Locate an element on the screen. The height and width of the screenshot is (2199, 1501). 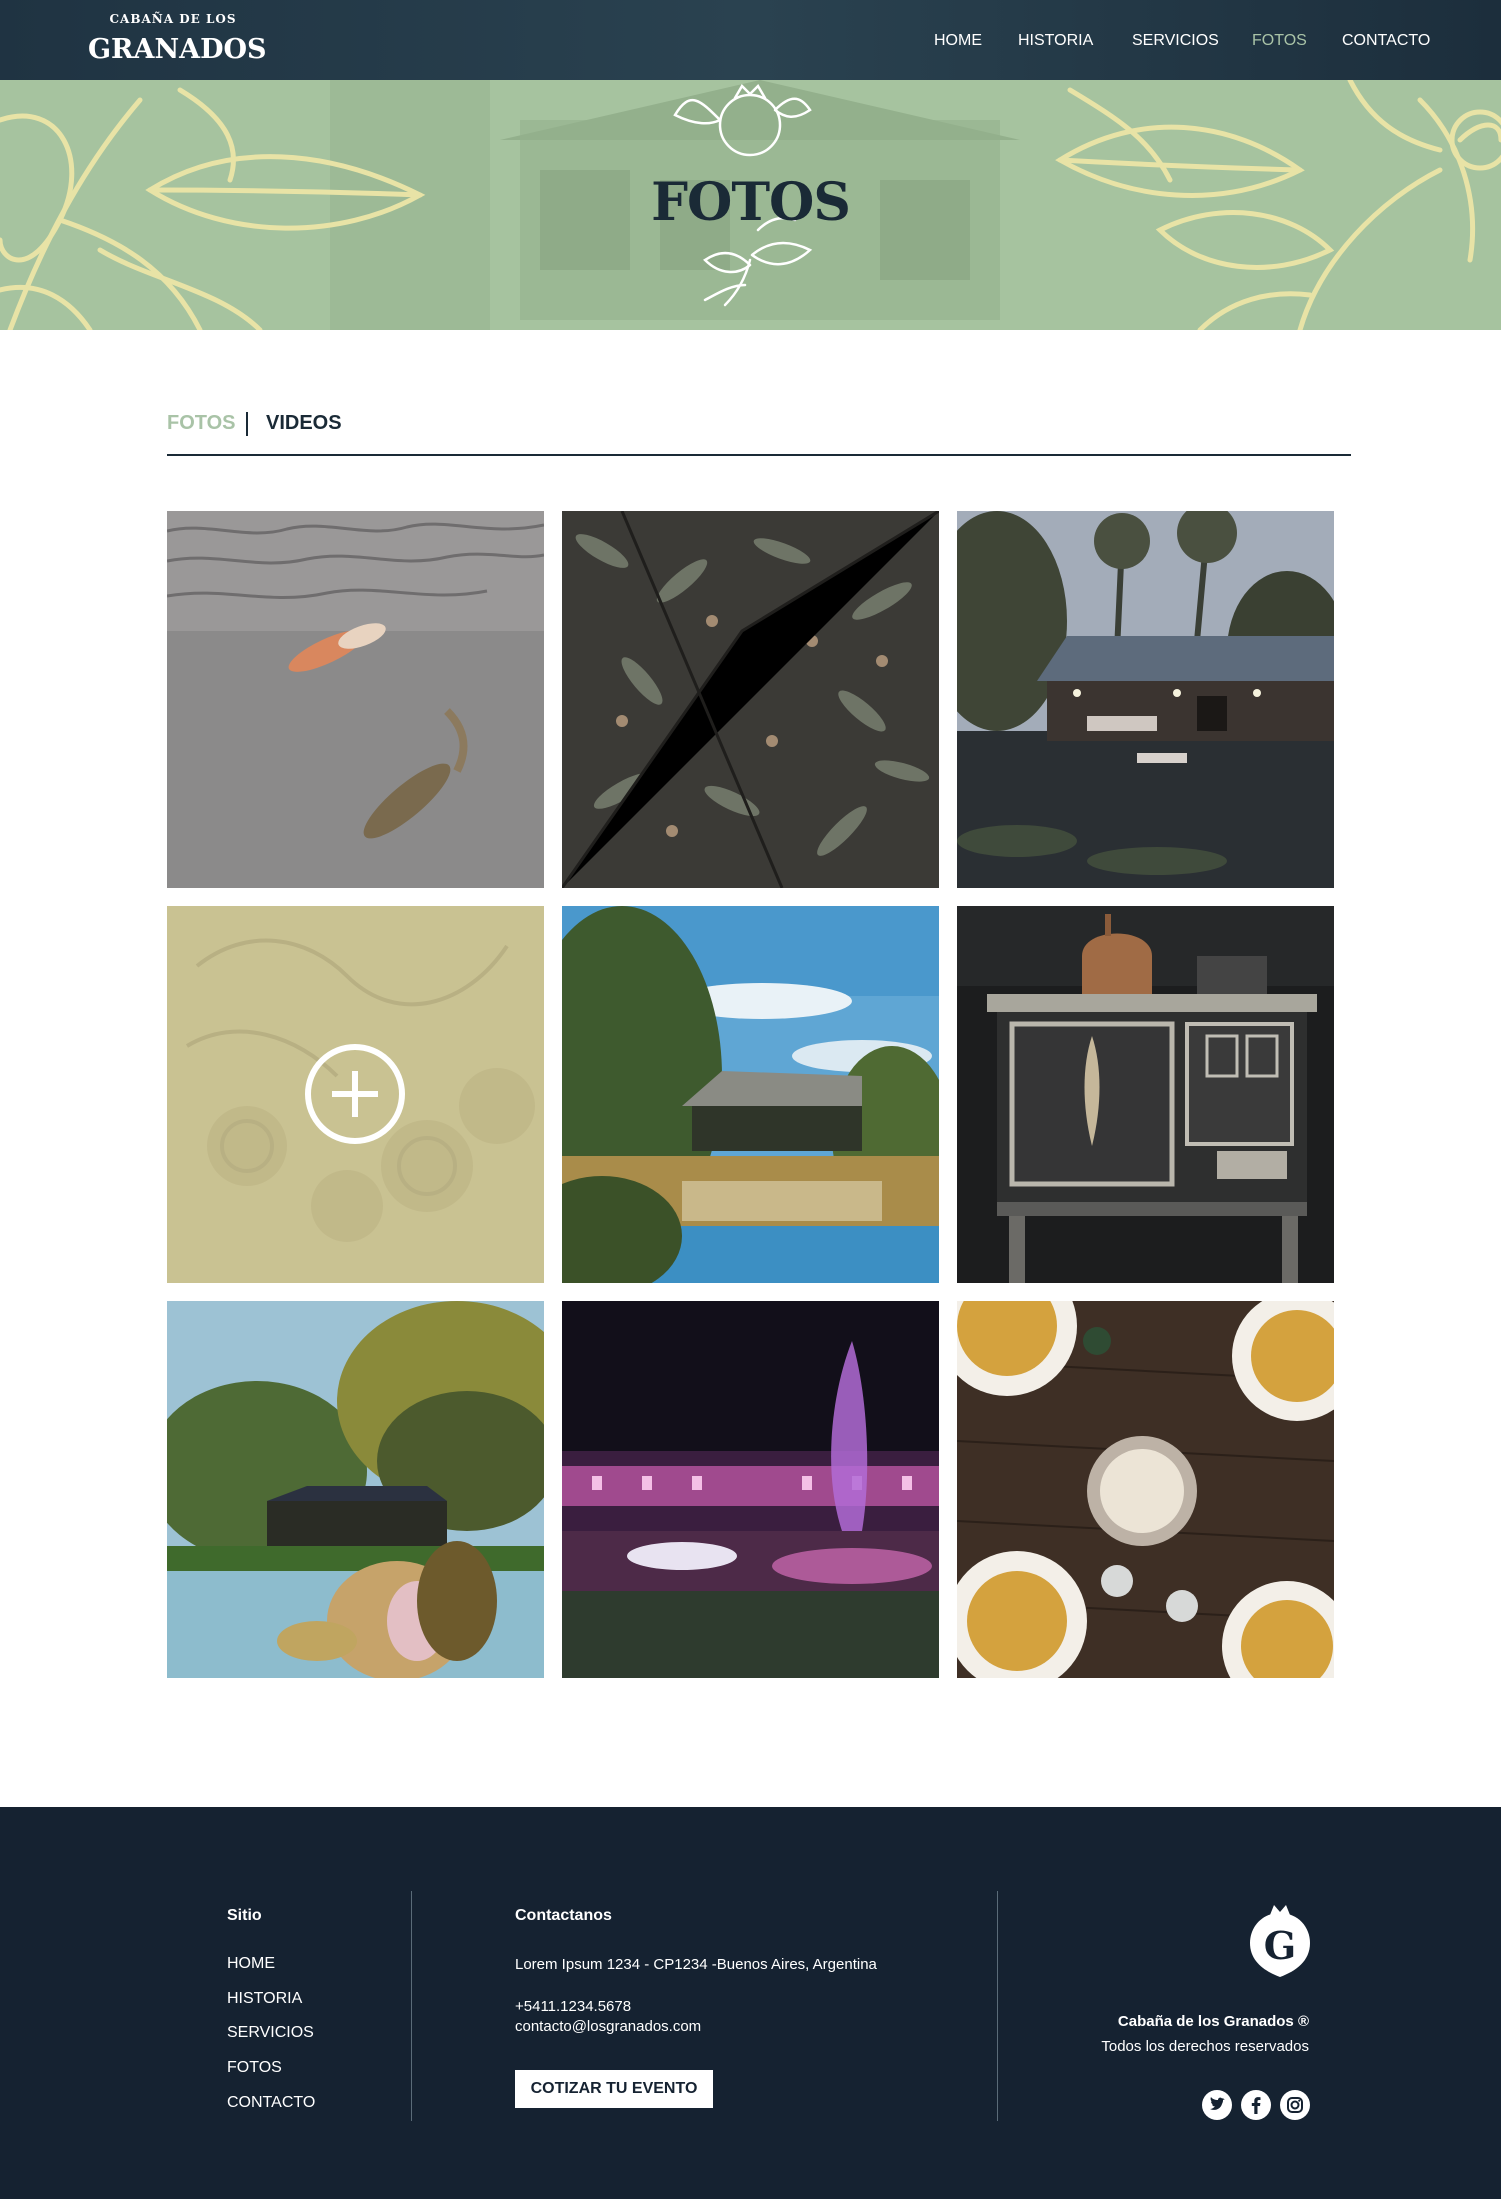
gallery-photo-cabin-pond is located at coordinates (750, 1094).